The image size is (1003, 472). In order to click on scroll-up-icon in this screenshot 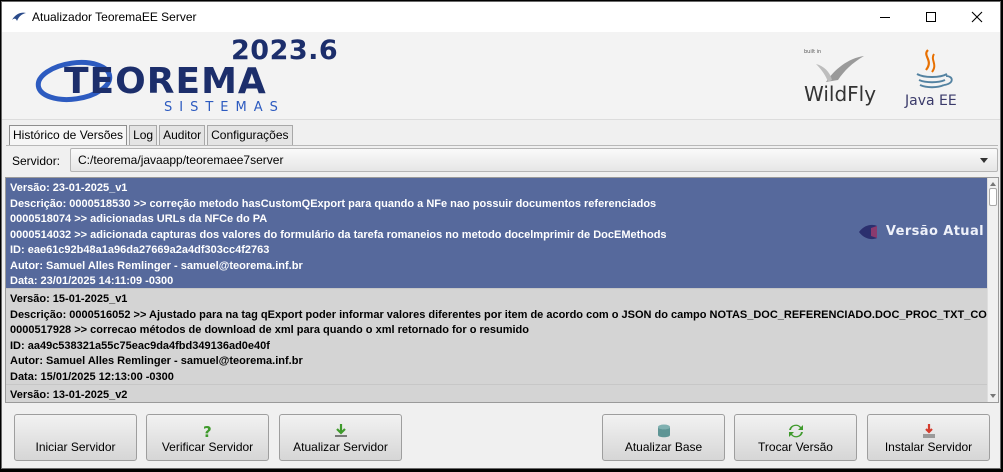, I will do `click(993, 184)`.